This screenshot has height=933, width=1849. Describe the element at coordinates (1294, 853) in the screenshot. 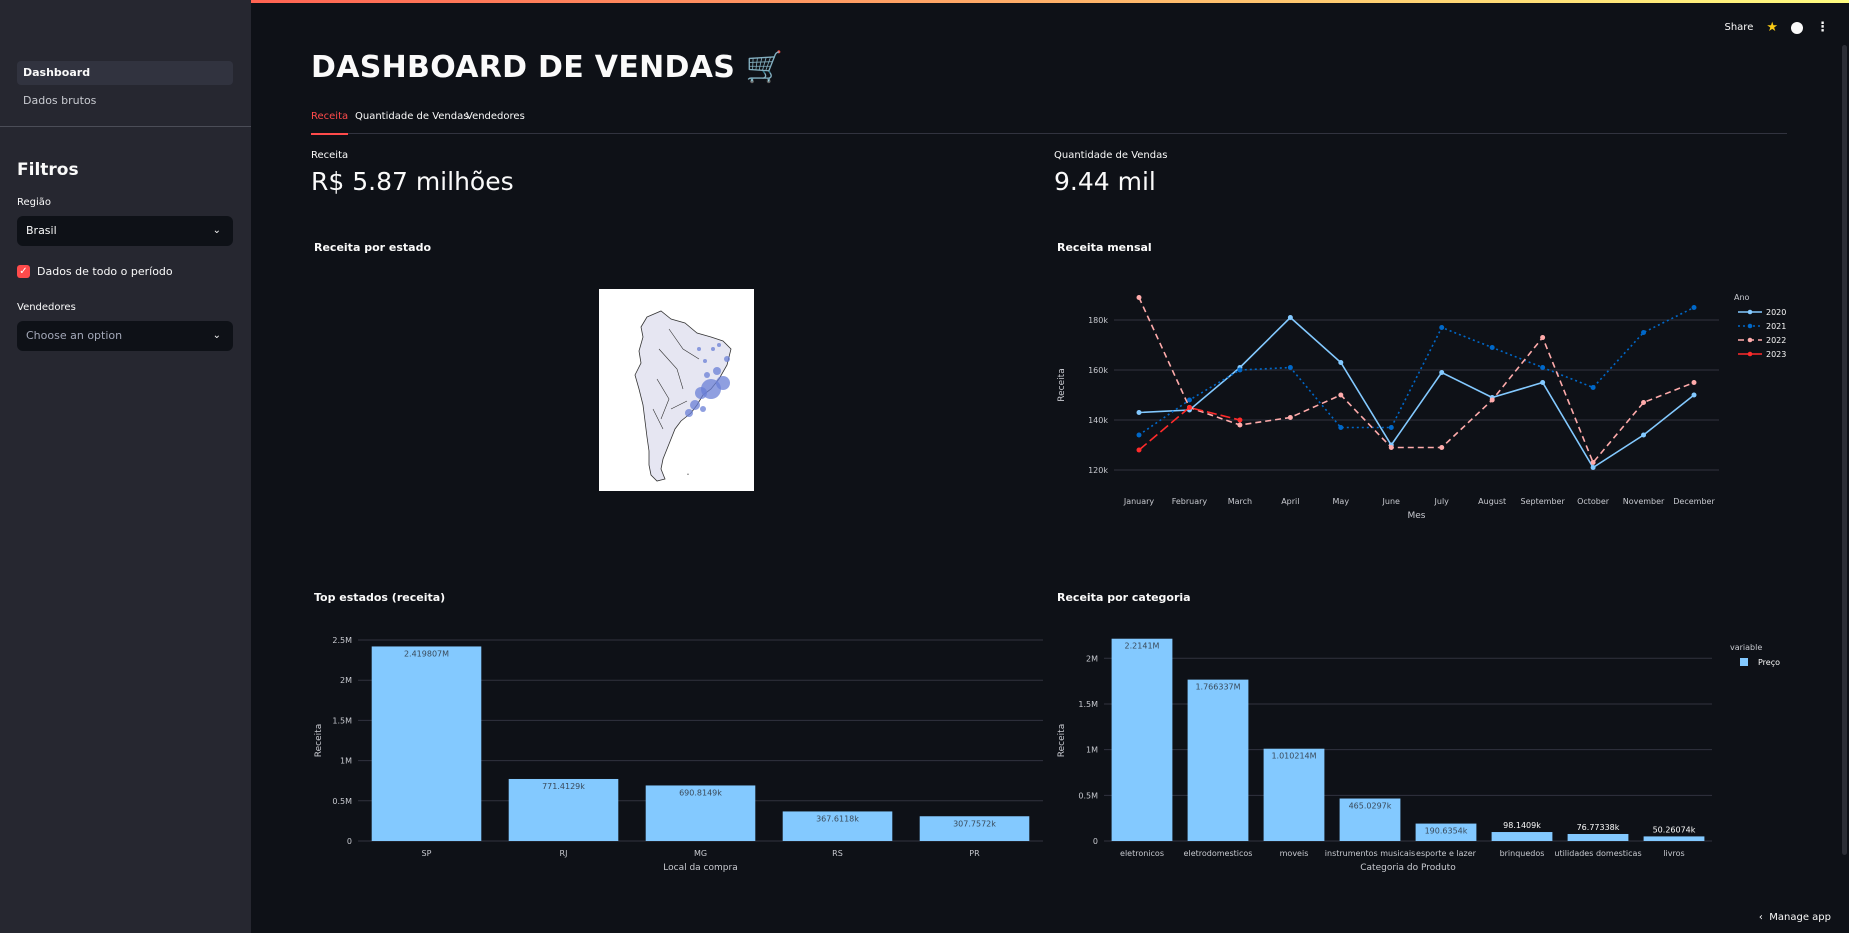

I see `x-tick-label: moveis` at that location.